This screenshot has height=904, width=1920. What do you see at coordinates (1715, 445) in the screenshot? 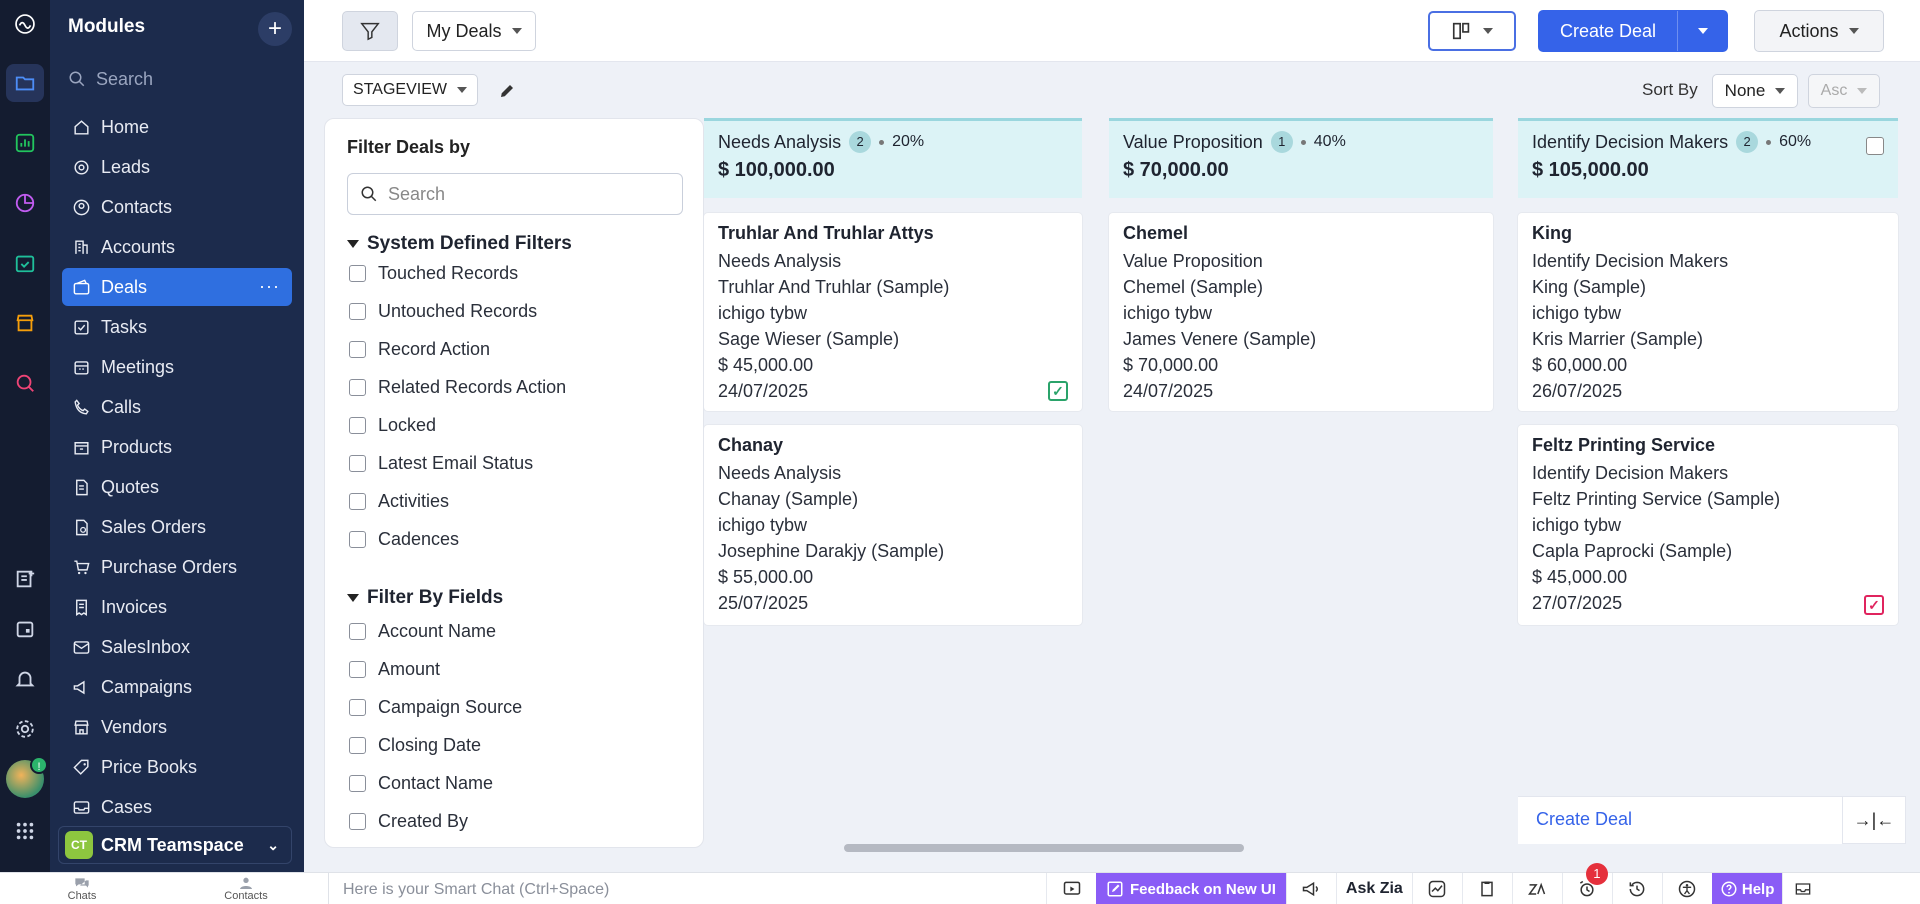
I see `deal-name: Feltz Printing Service` at bounding box center [1715, 445].